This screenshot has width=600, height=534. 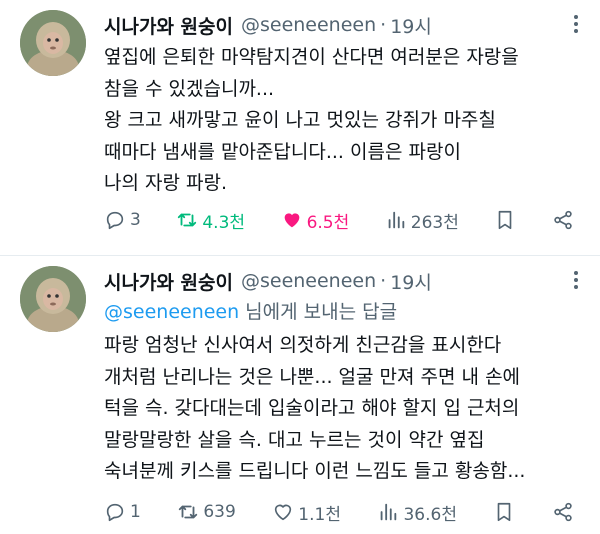 I want to click on reply-button: 3, so click(x=122, y=220).